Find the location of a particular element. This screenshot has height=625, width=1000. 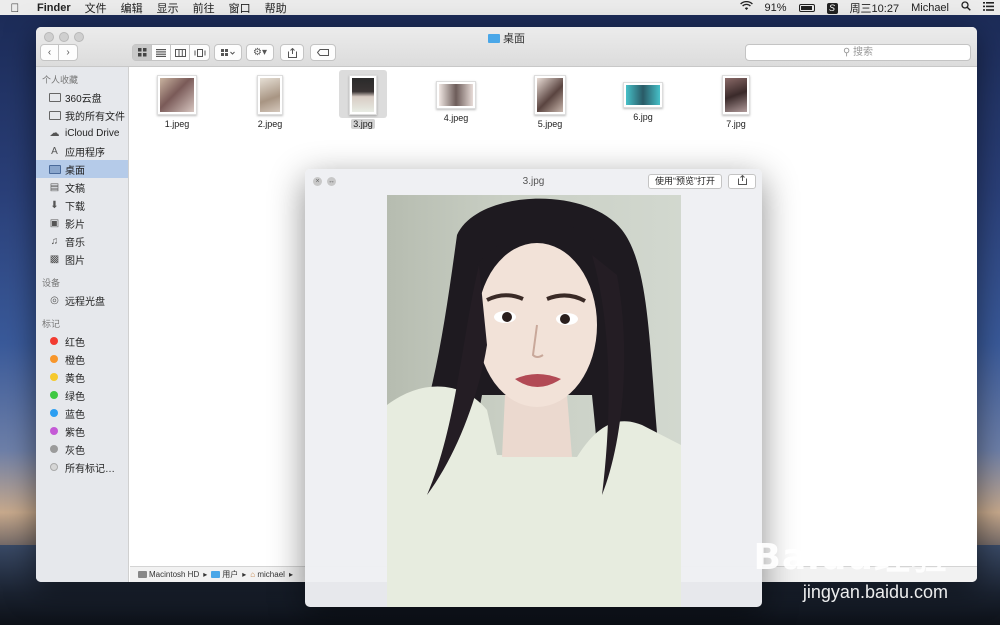

quicklook-titlebar: × ↔ 3.jpg 使用“预览”打开 is located at coordinates (533, 182).